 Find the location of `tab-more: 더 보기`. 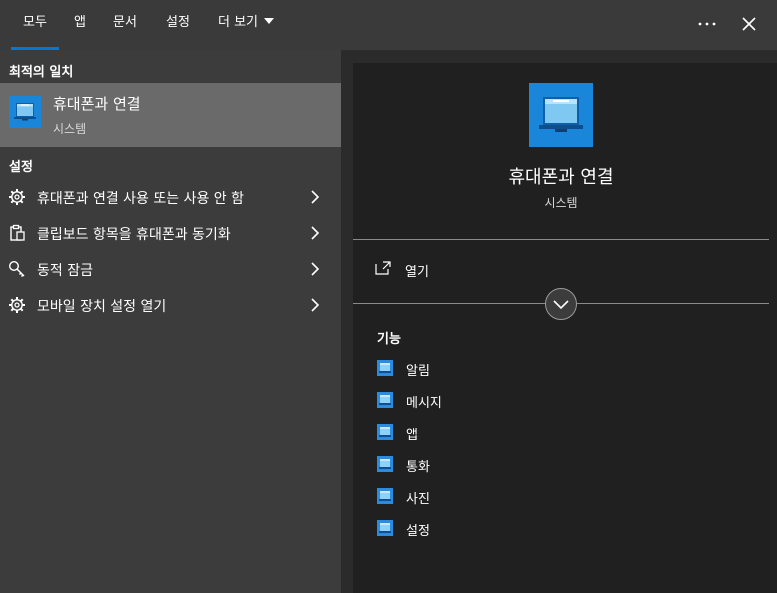

tab-more: 더 보기 is located at coordinates (246, 23).